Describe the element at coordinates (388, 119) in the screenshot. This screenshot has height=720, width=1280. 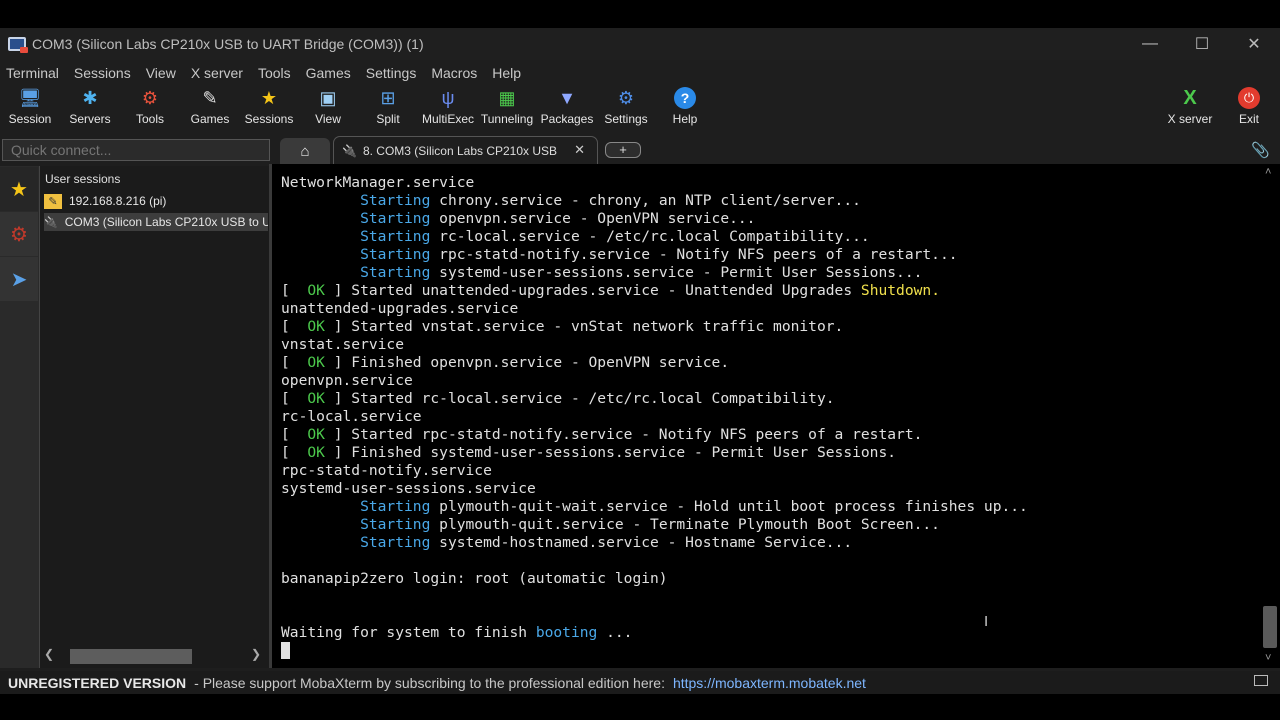
I see `split-label: Split` at that location.